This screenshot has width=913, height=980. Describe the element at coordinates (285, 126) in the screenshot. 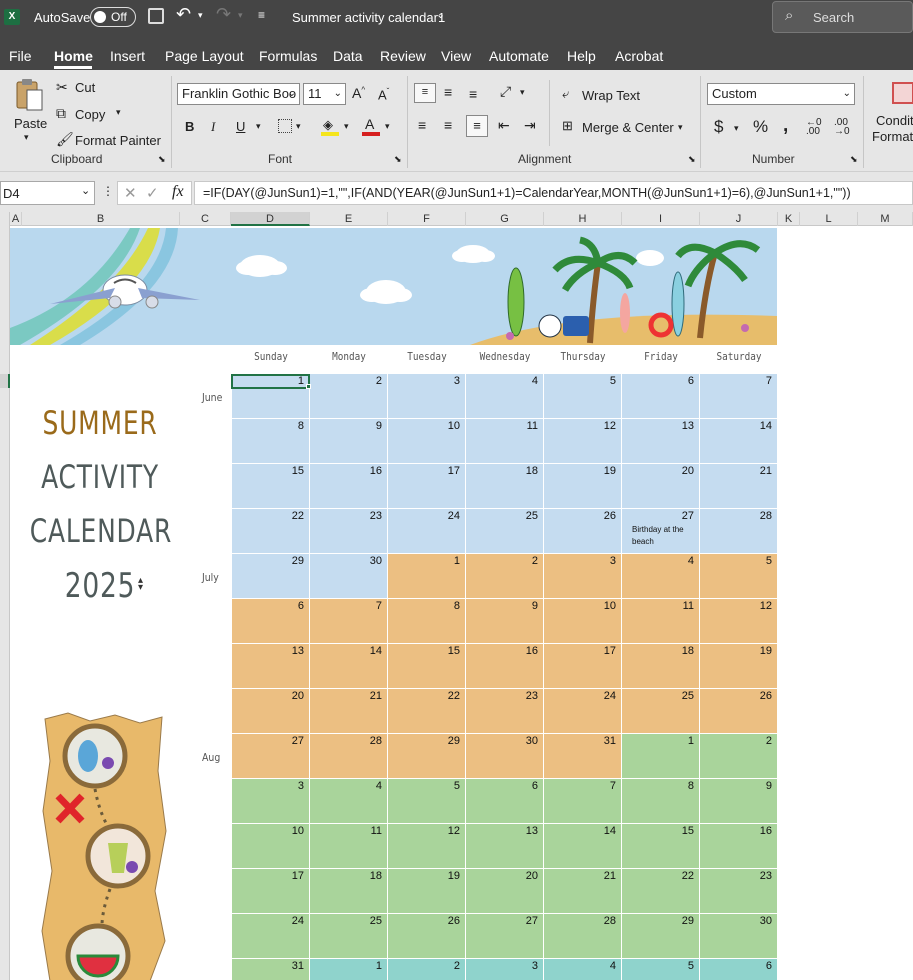

I see `borders-icon` at that location.